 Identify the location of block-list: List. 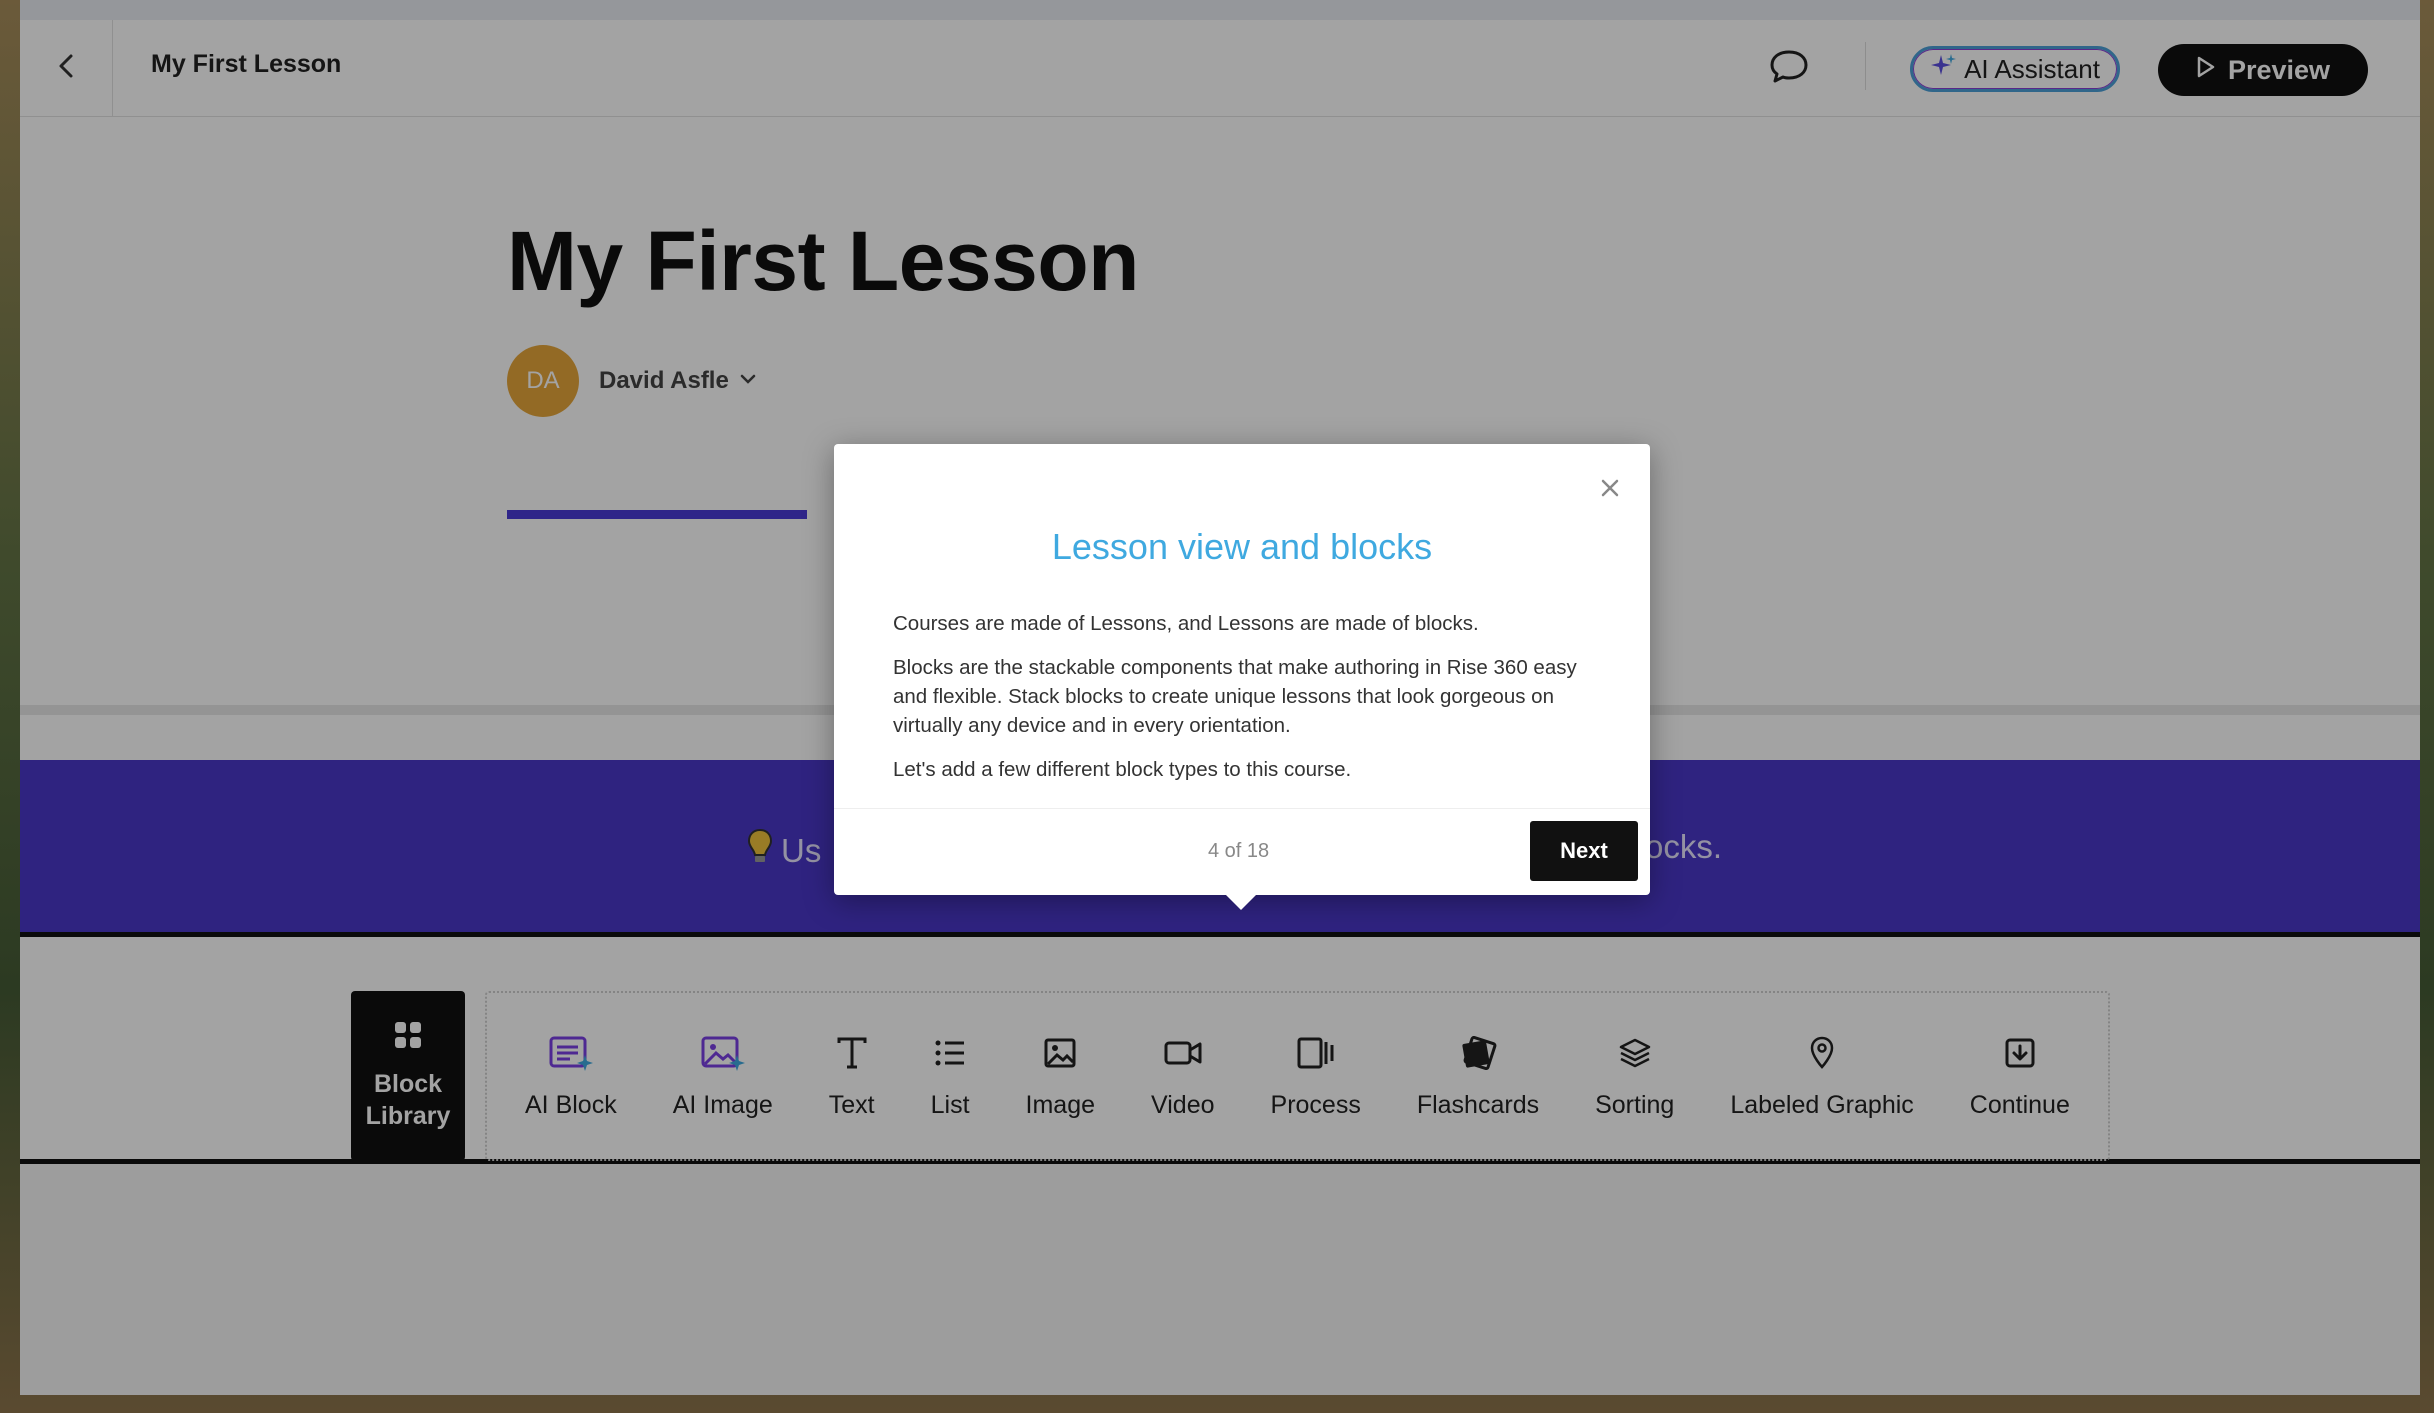
(950, 1076).